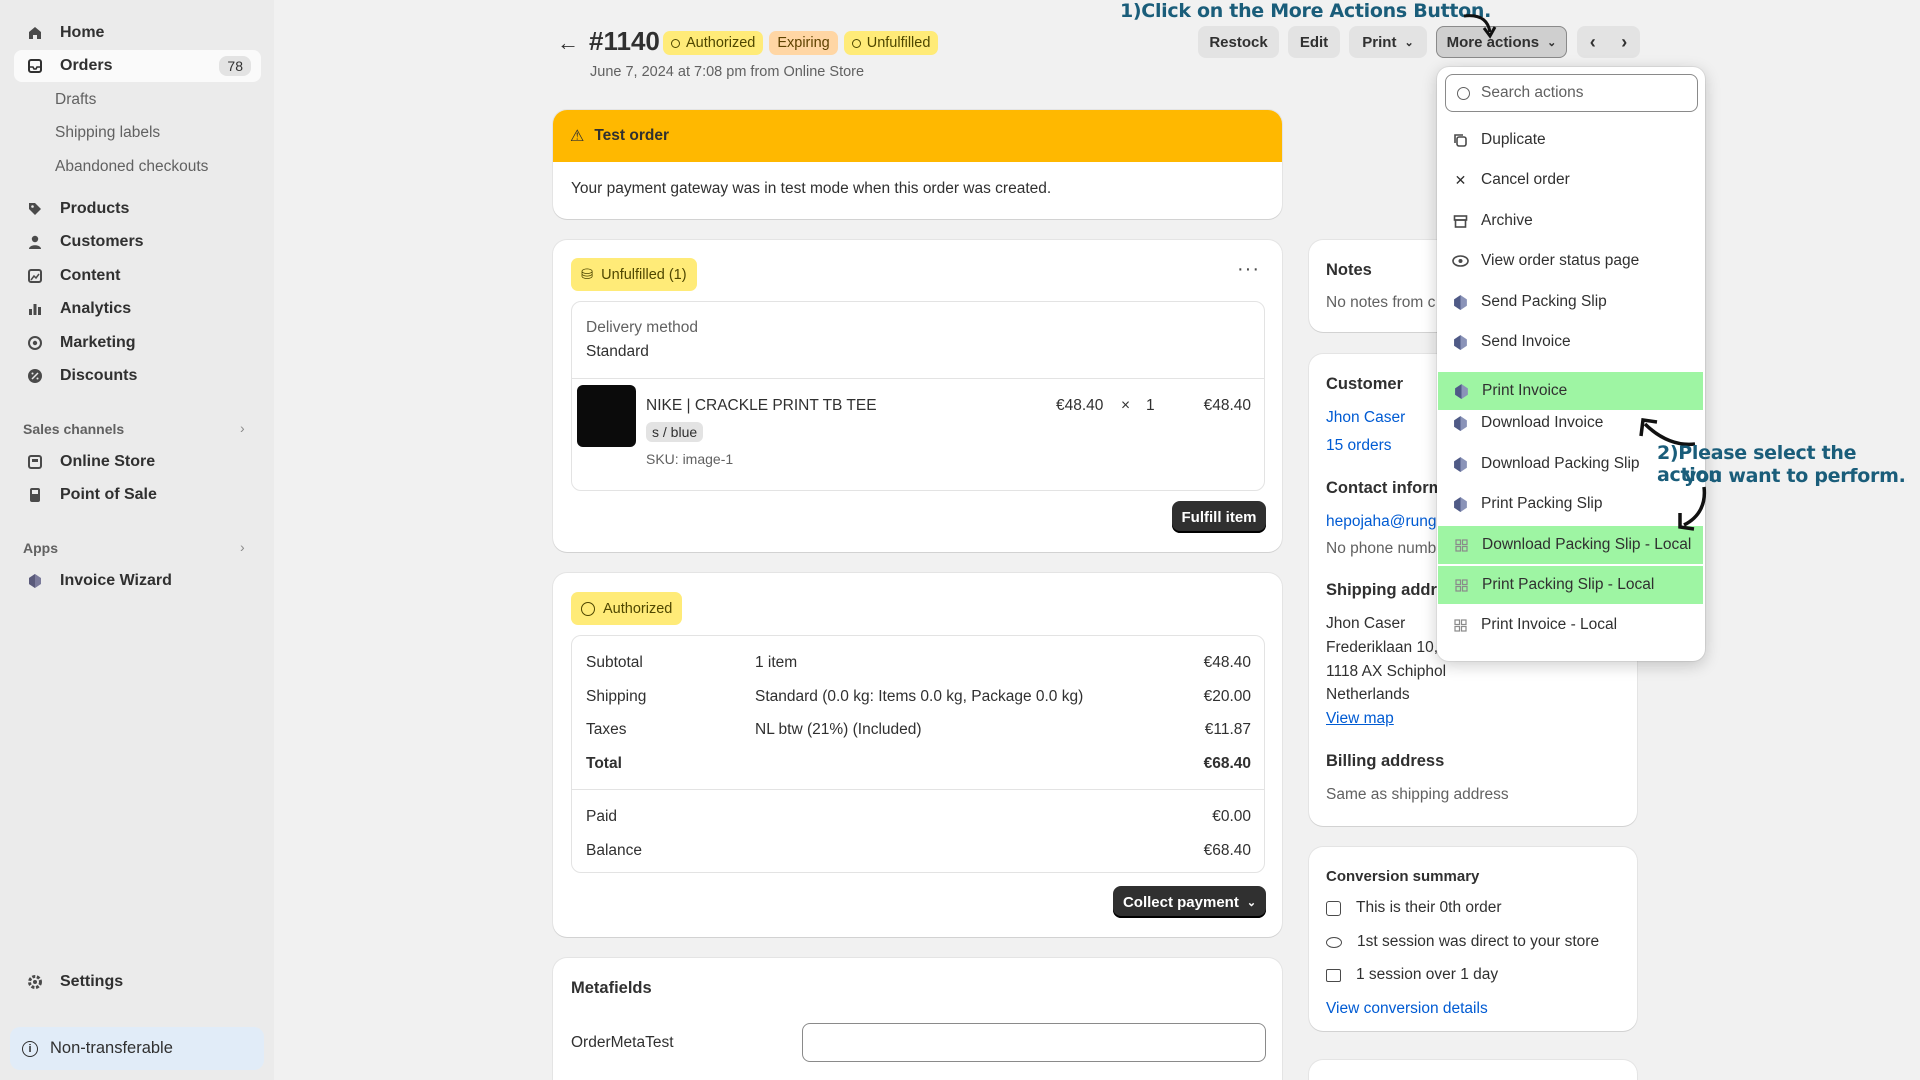  I want to click on sidebar-item-abandoned-checkouts: Abandoned checkouts, so click(131, 167).